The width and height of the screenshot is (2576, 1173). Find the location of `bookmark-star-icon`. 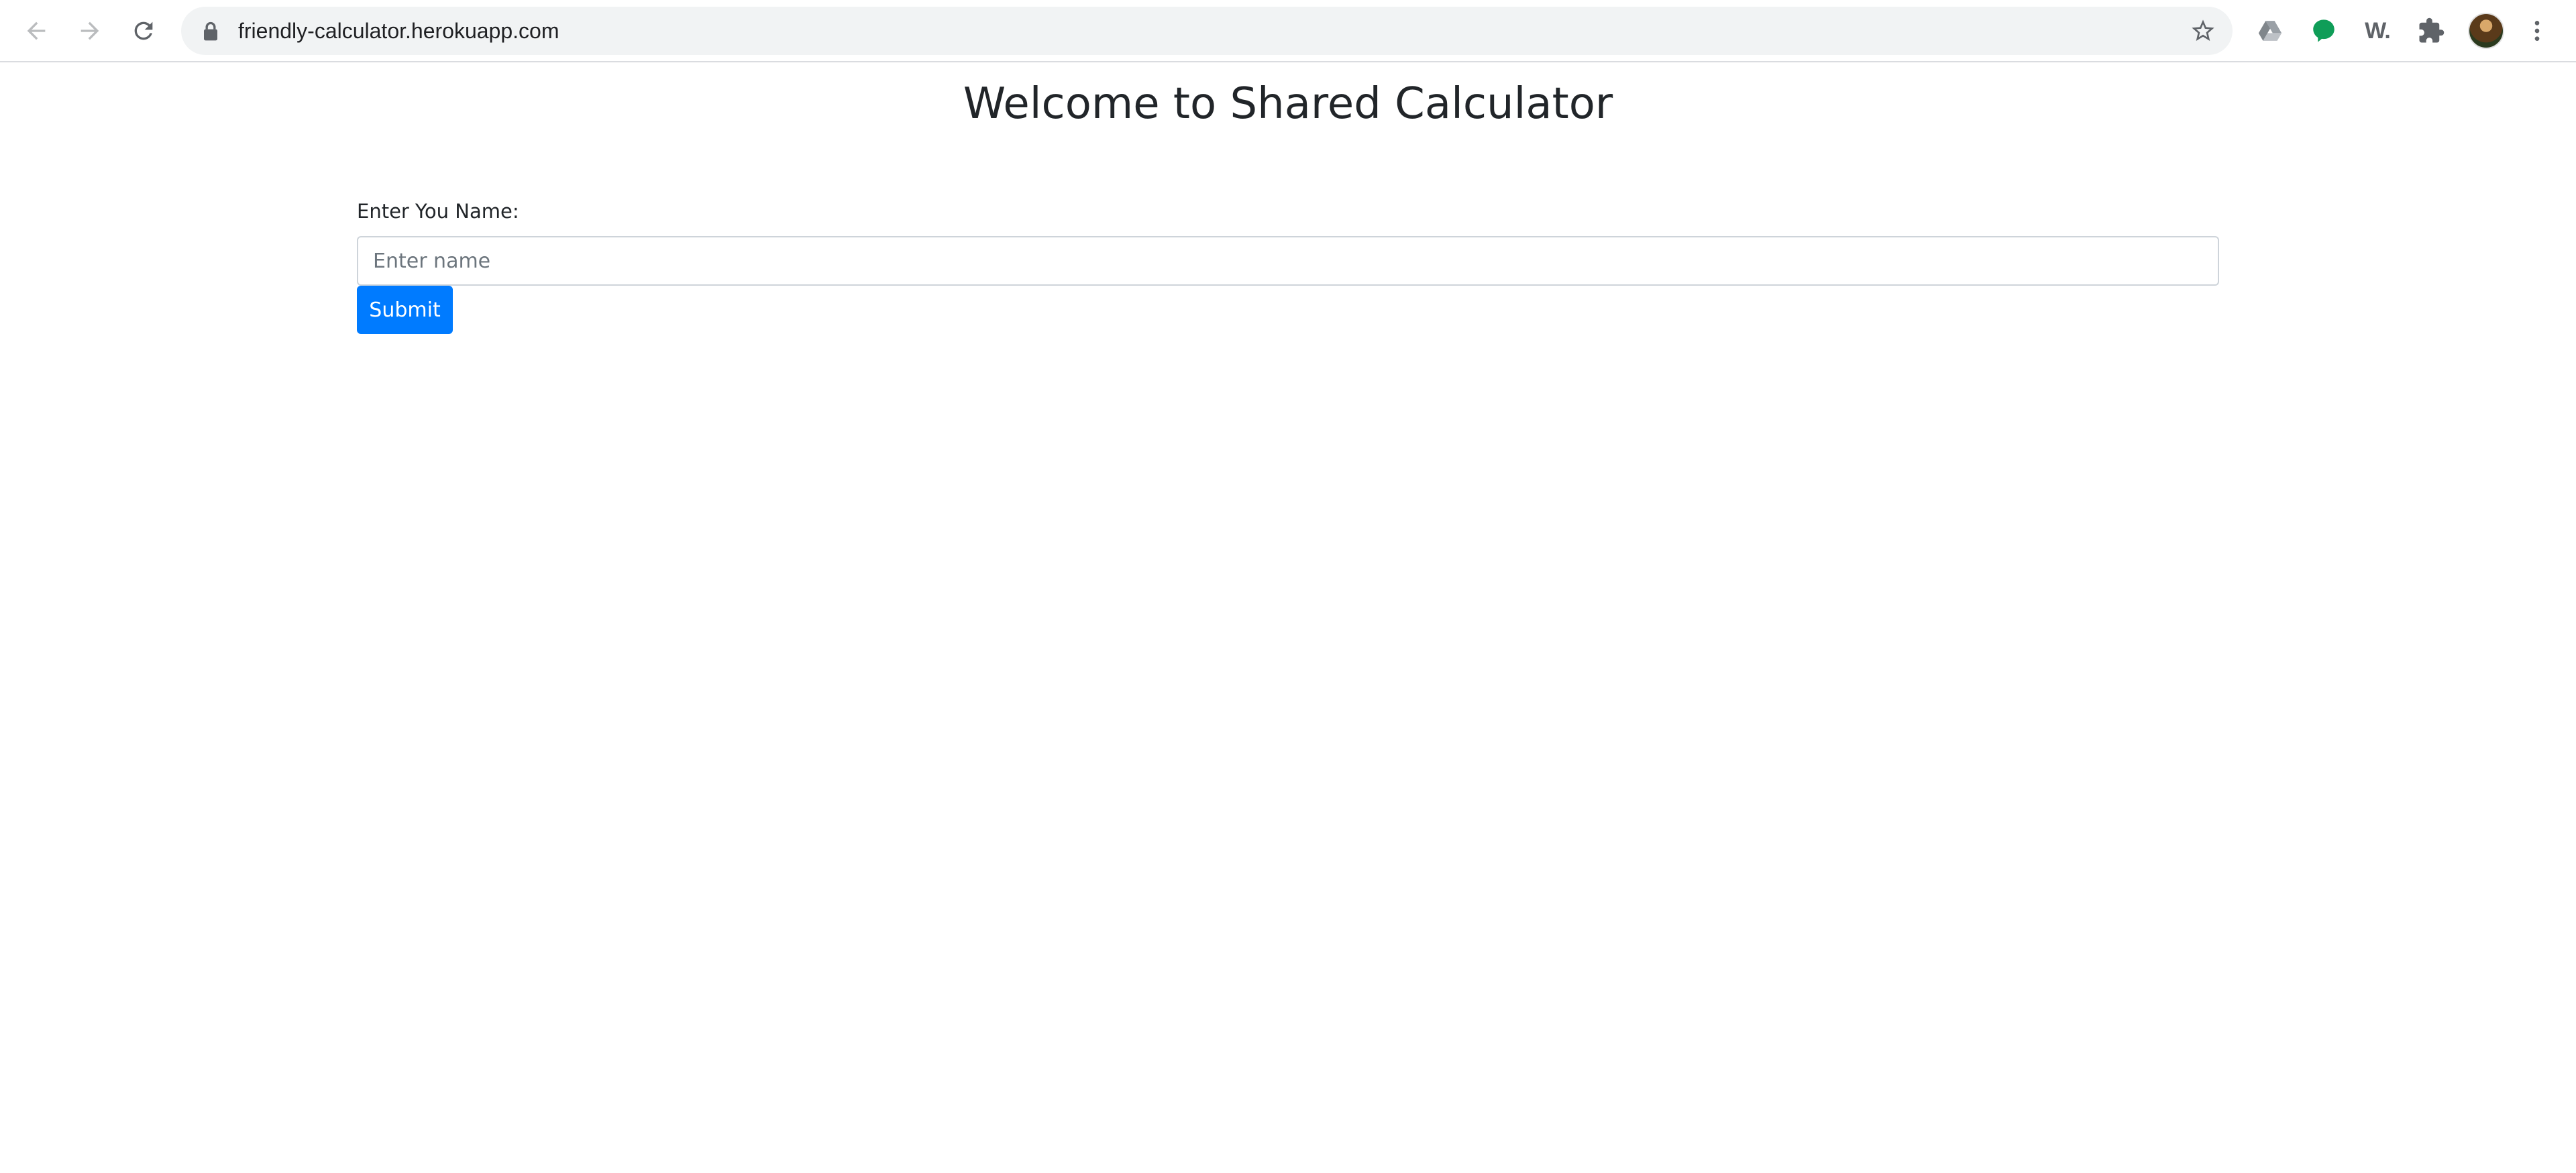

bookmark-star-icon is located at coordinates (2203, 30).